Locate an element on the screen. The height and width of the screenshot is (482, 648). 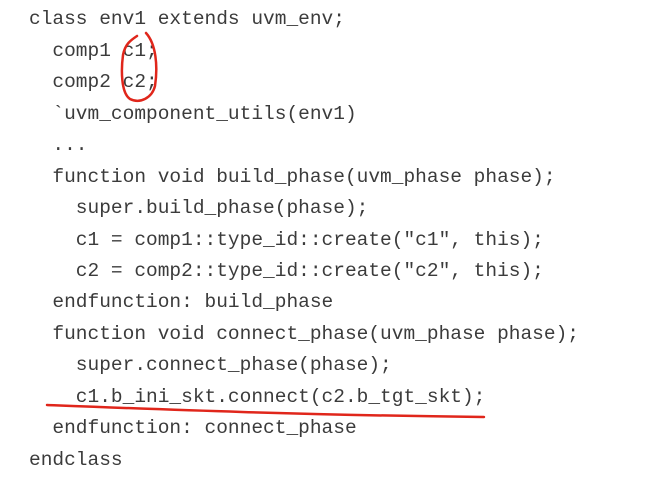
code-line-3: comp2 c2; is located at coordinates (93, 82).